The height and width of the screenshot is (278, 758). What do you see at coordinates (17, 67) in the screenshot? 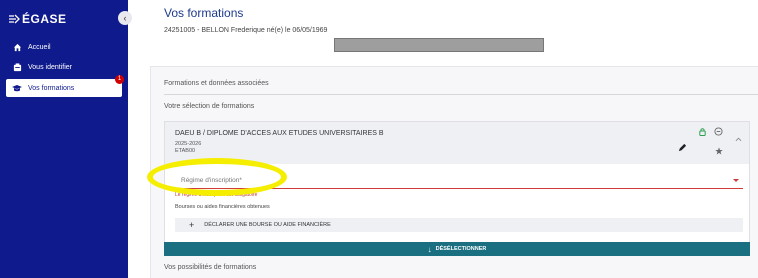
I see `id-card-icon` at bounding box center [17, 67].